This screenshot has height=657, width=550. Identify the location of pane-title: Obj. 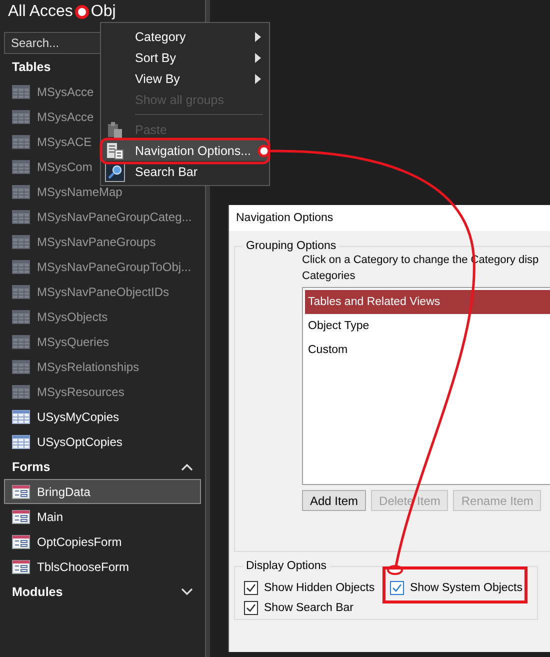
(103, 12).